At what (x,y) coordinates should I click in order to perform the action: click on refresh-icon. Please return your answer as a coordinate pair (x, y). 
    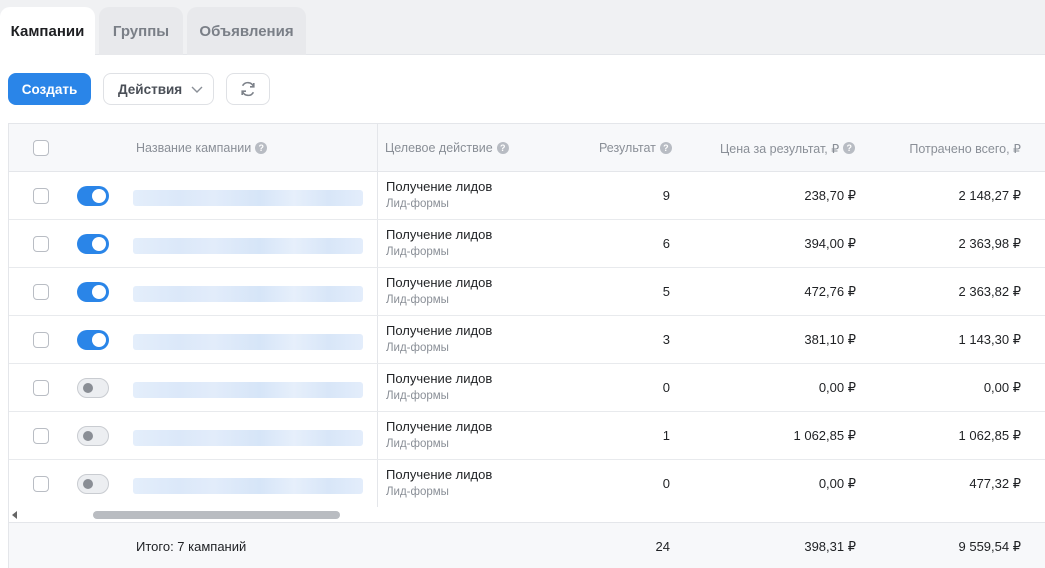
    Looking at the image, I should click on (248, 89).